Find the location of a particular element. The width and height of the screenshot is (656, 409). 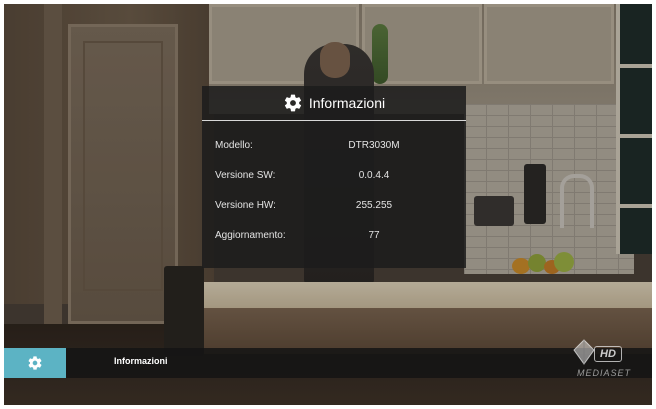

channel-brand: MEDIASET is located at coordinates (603, 373).